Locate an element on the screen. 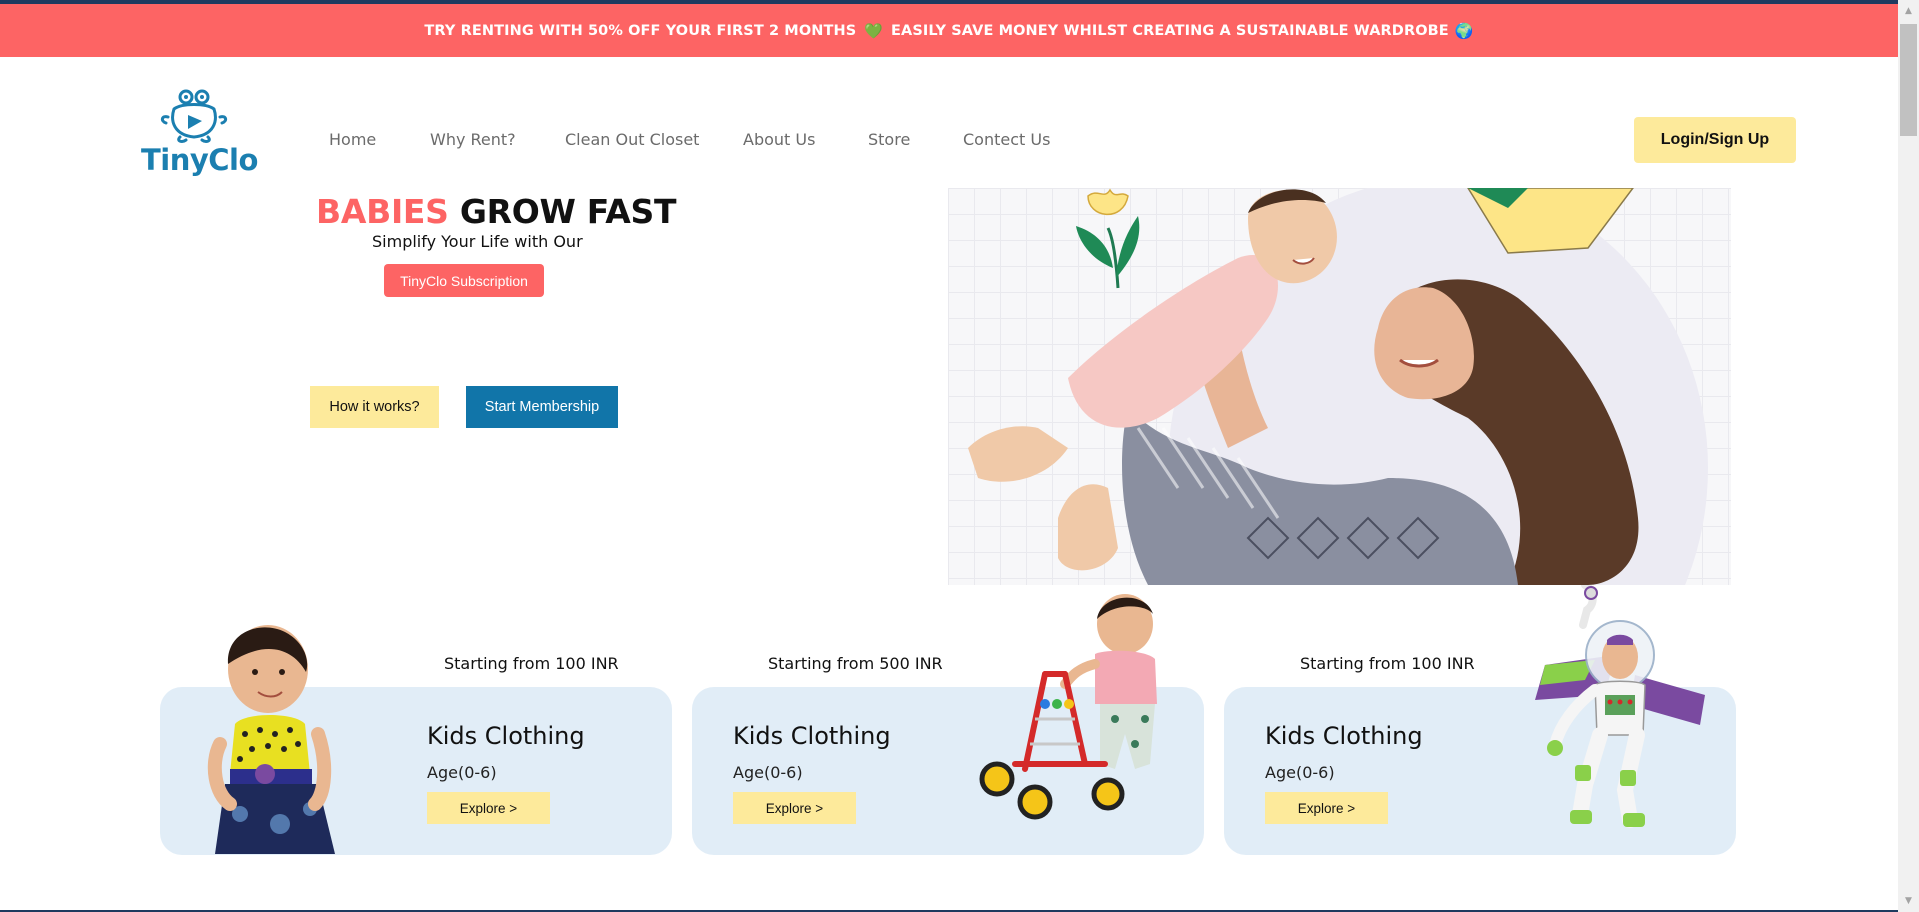  start-membership-button: Start Membership is located at coordinates (542, 407).